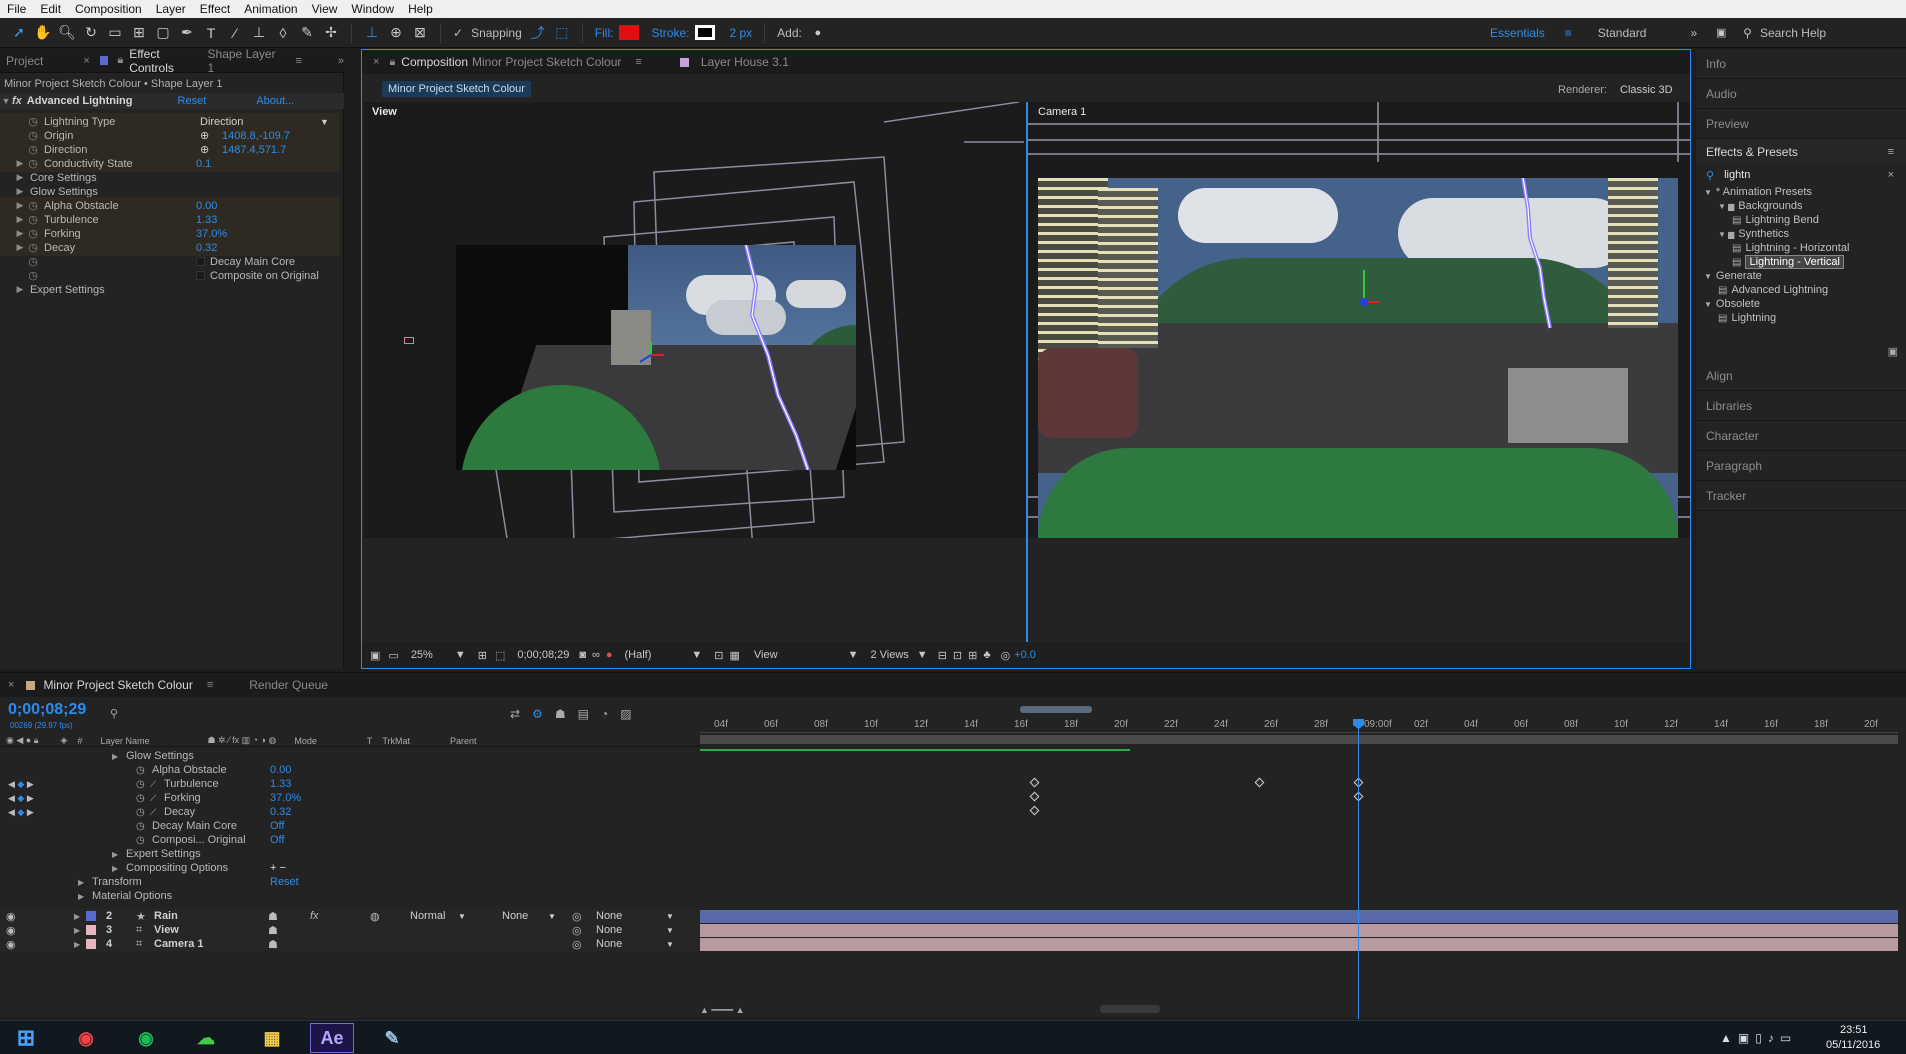 The image size is (1906, 1054). What do you see at coordinates (740, 33) in the screenshot?
I see `stroke-width-value: 2 px` at bounding box center [740, 33].